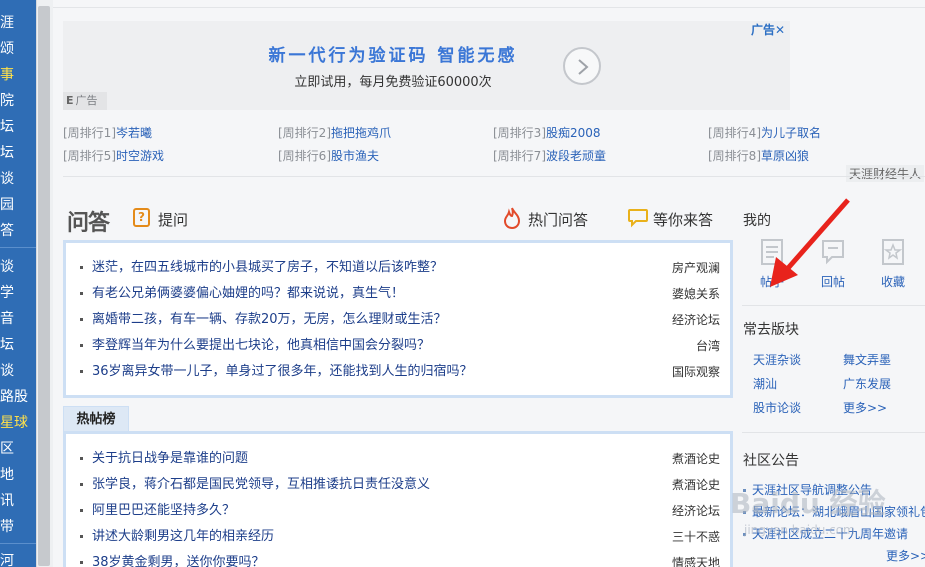  Describe the element at coordinates (173, 219) in the screenshot. I see `ask-question-link: 提问` at that location.